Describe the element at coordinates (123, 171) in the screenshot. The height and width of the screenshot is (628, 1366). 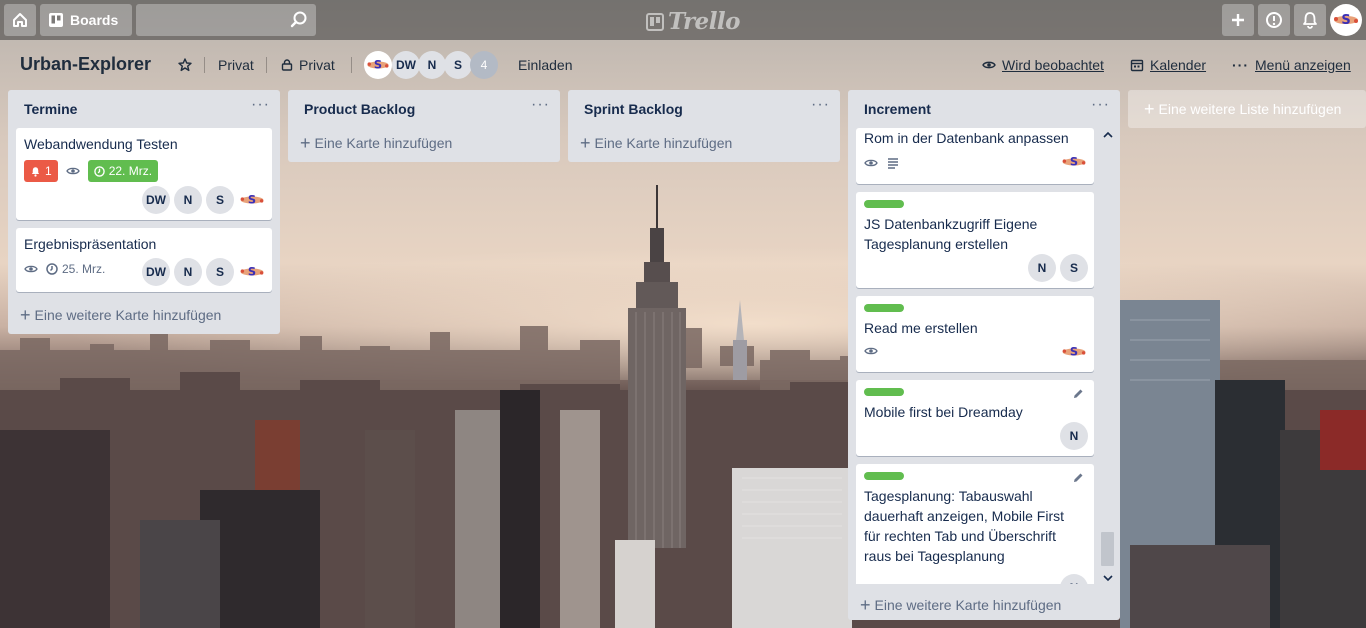
I see `due-date-badge: 22. Mrz.` at that location.